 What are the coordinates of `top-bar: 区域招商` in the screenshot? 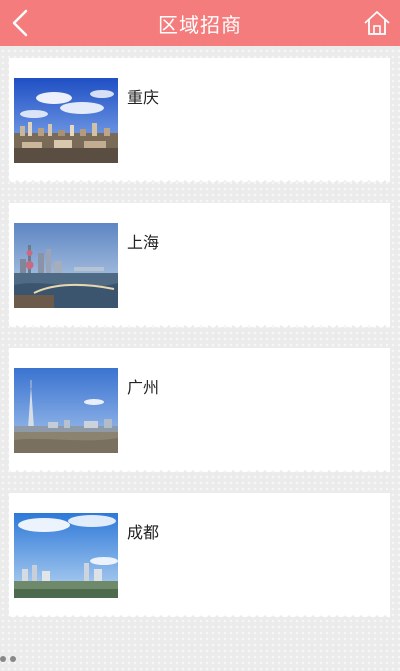 It's located at (200, 23).